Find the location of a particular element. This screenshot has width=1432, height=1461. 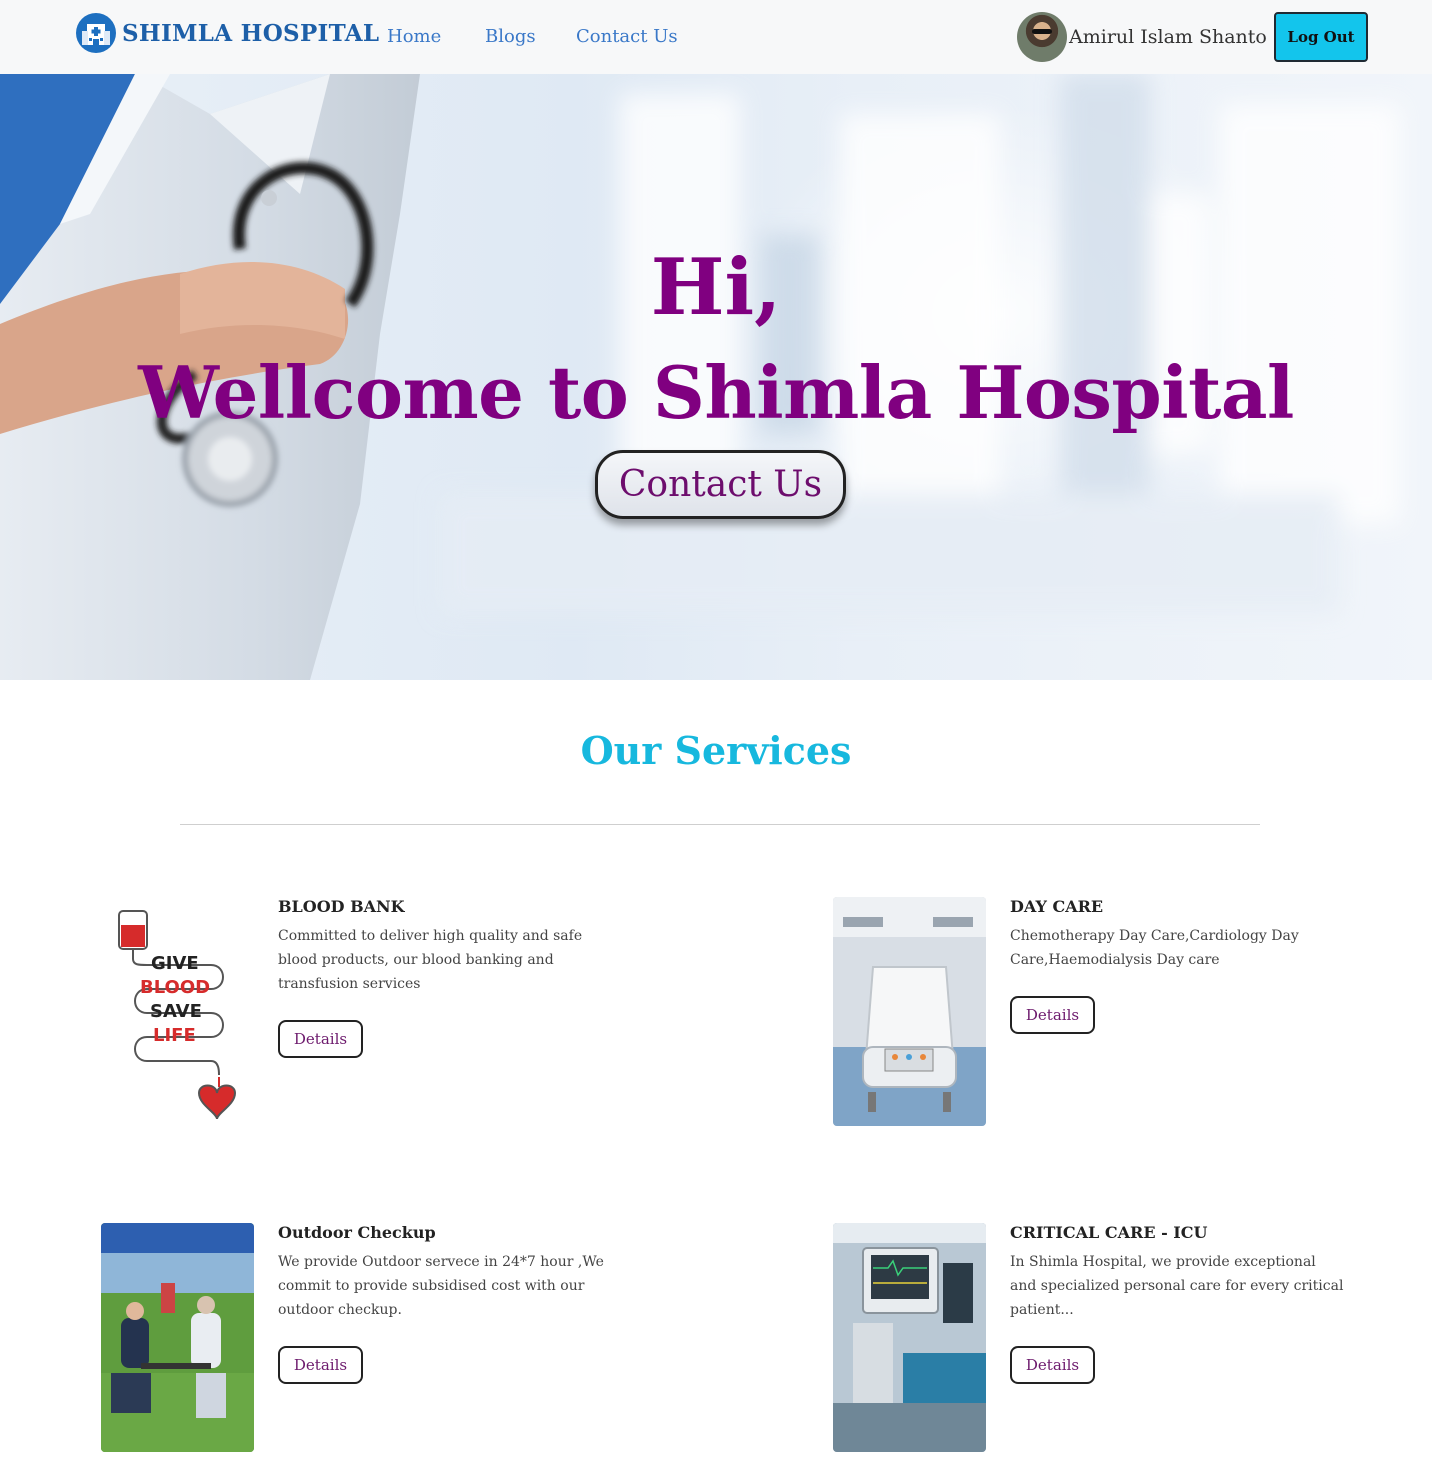

hero-headline: Wellcome to Shimla Hospital is located at coordinates (716, 392).